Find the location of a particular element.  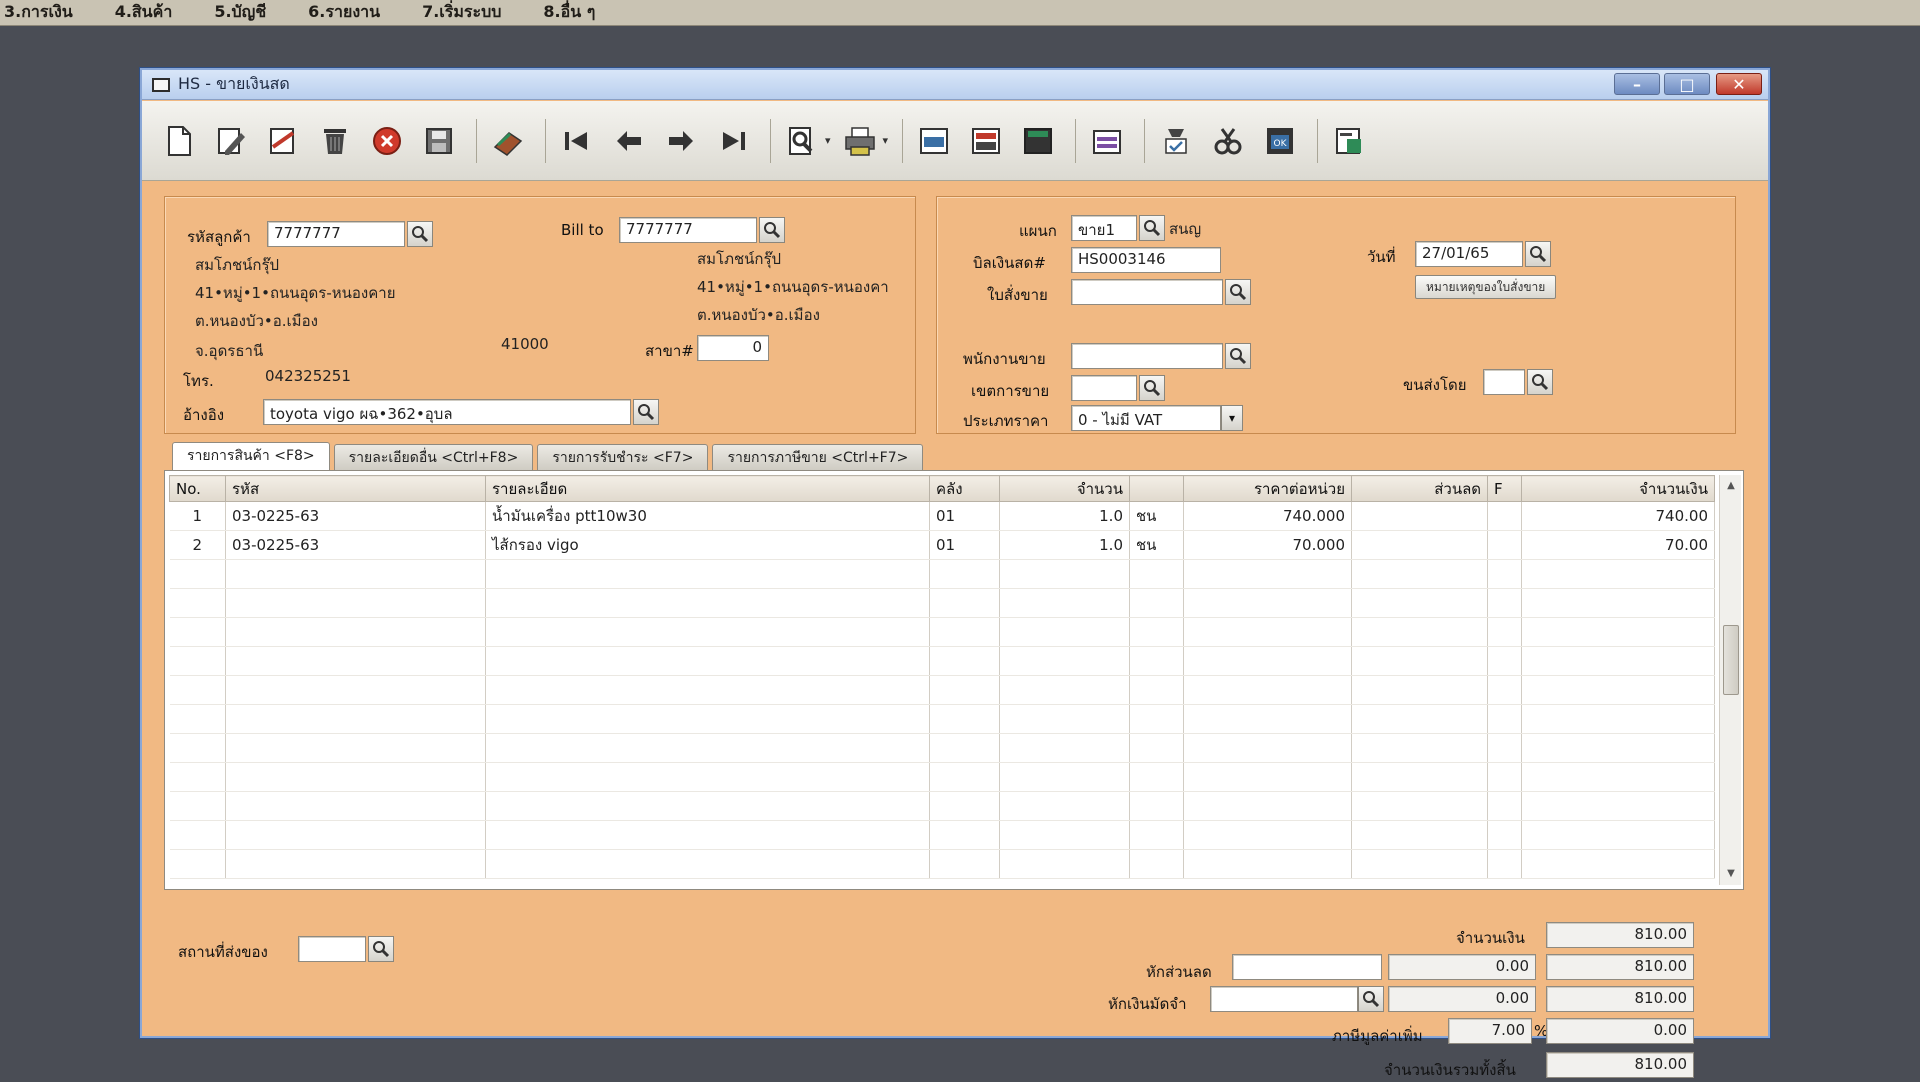

sales-order-search-button is located at coordinates (1238, 292).